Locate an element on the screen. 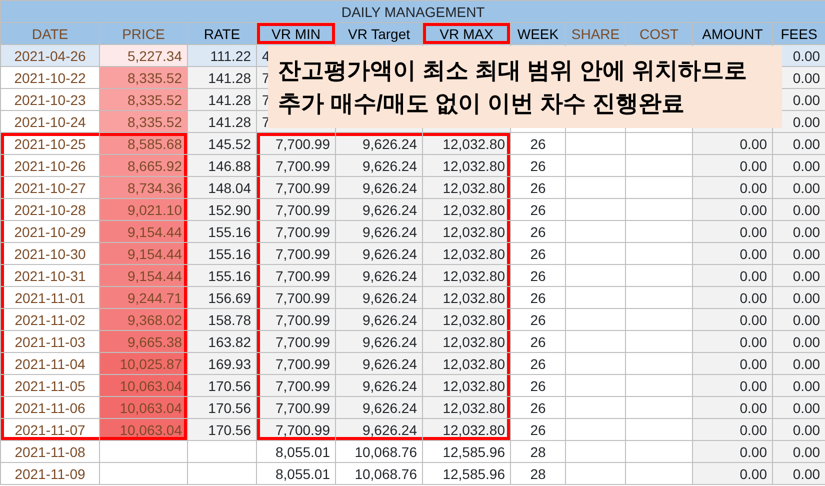 The height and width of the screenshot is (486, 825). table-cell: 8,734.36 is located at coordinates (144, 187).